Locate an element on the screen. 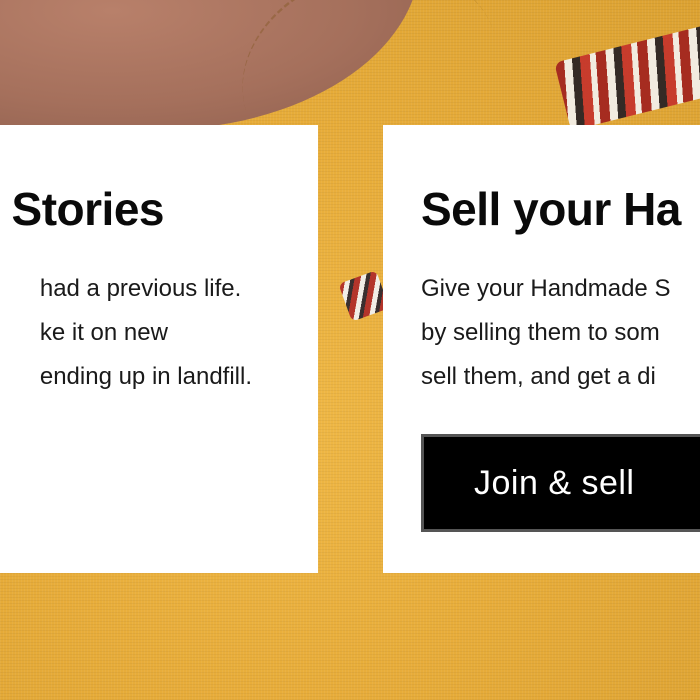 Image resolution: width=700 pixels, height=700 pixels. embroidery-pattern is located at coordinates (627, 75).